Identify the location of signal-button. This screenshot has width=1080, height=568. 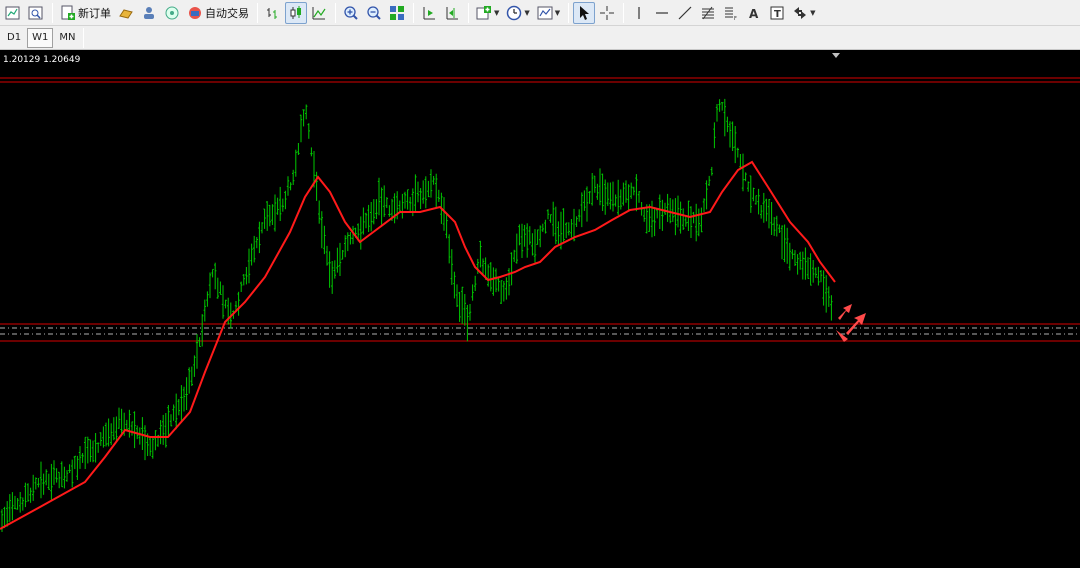
(172, 13).